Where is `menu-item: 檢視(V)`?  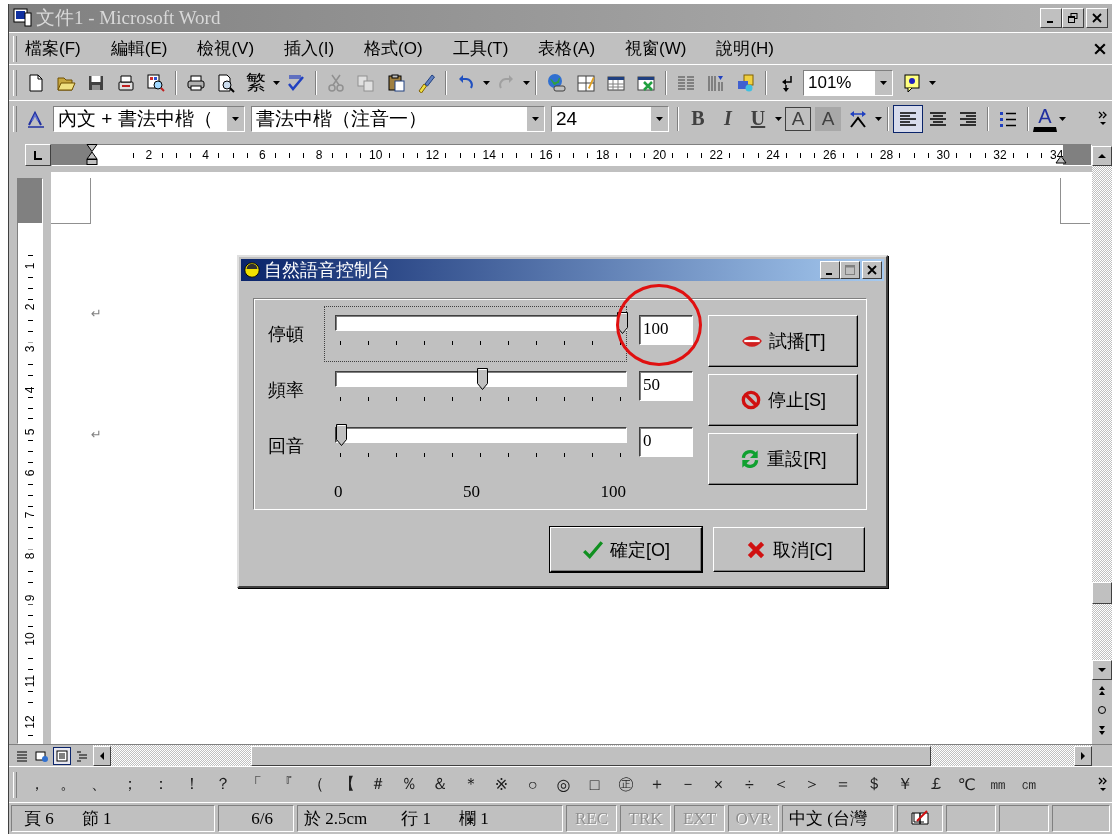
menu-item: 檢視(V) is located at coordinates (226, 48).